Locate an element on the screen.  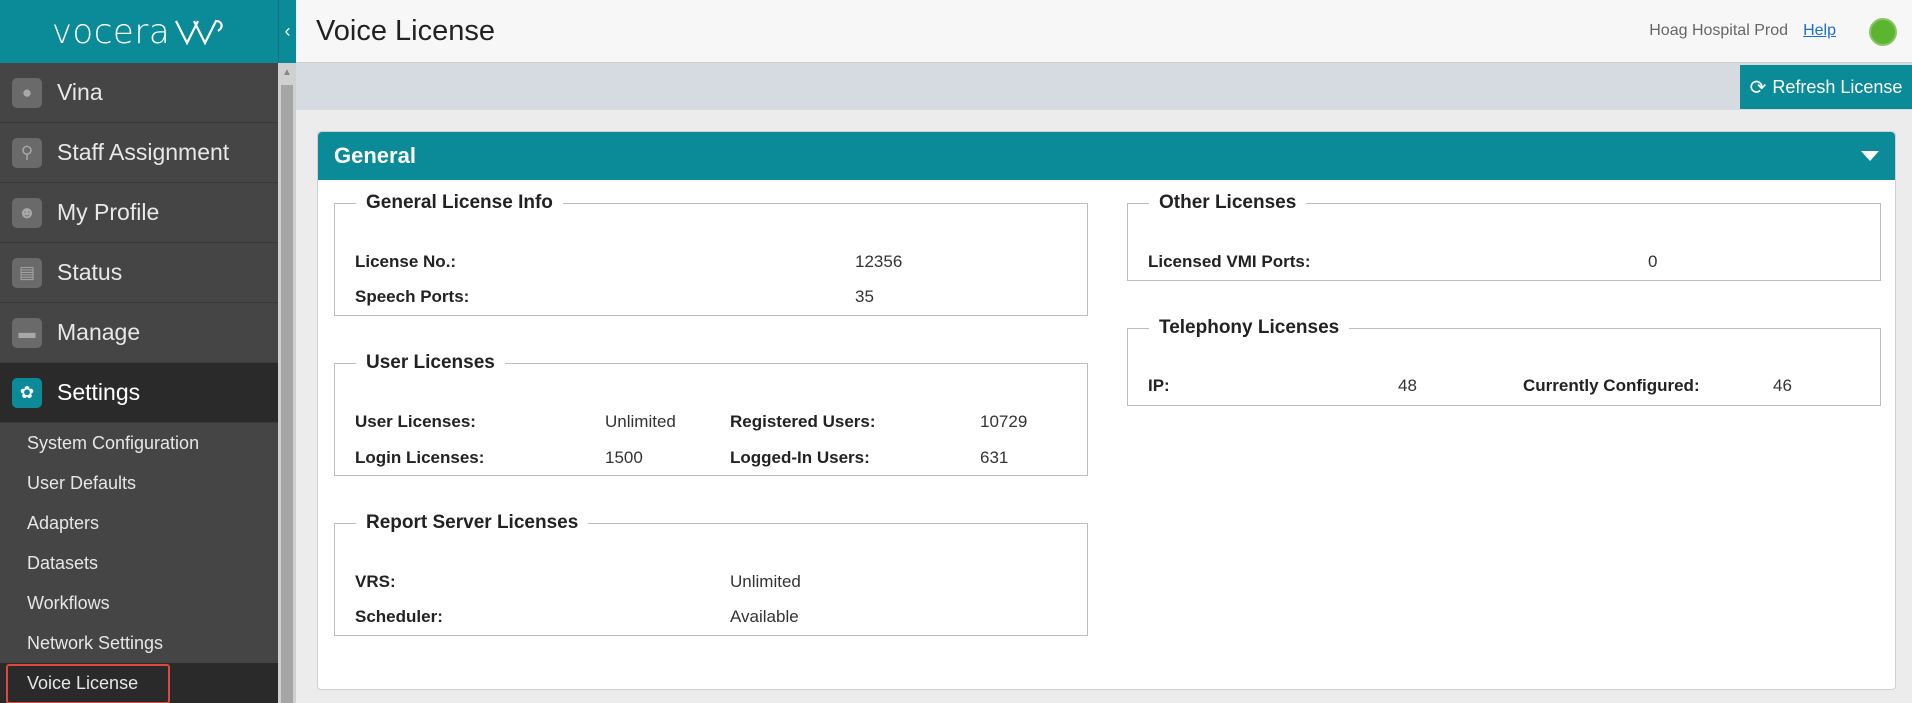
vocera-logo-mark-icon is located at coordinates (199, 32).